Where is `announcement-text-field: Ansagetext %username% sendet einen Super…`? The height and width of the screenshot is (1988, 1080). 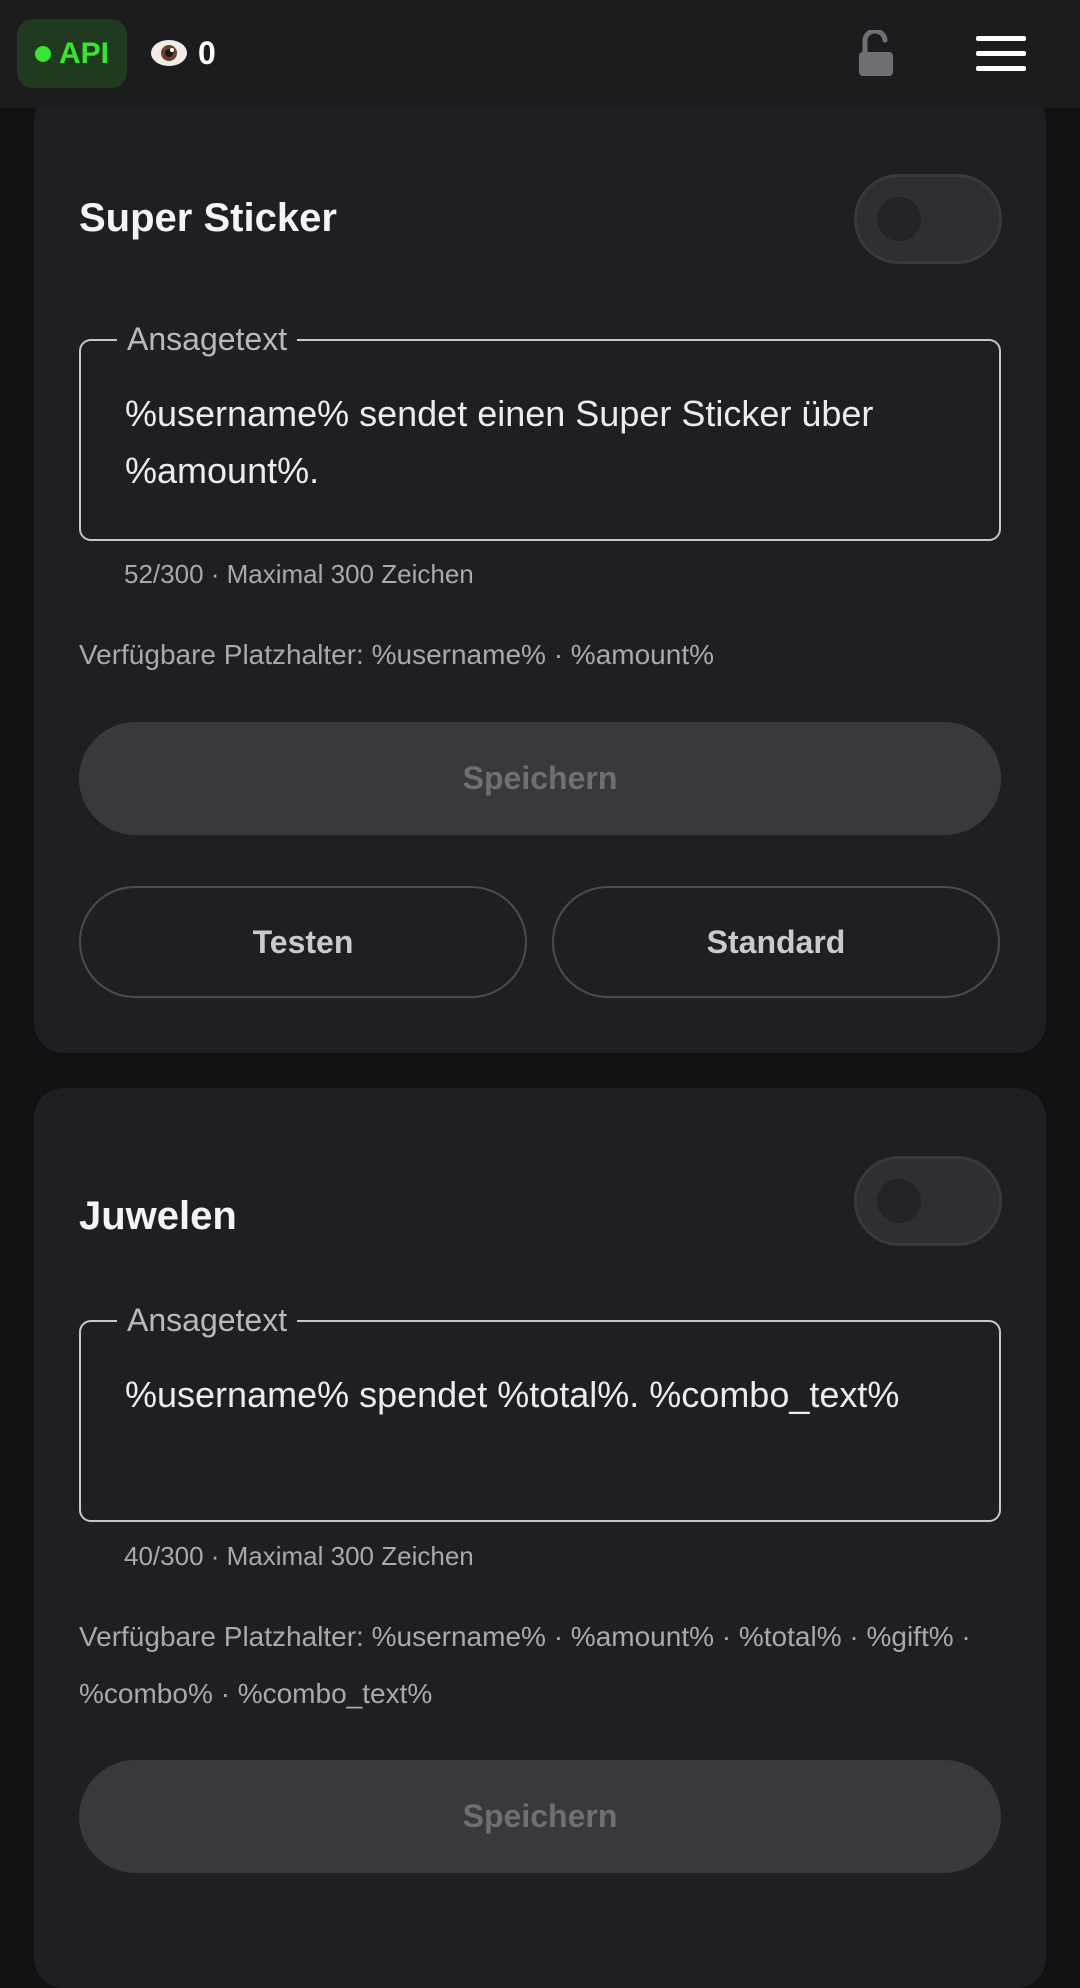
announcement-text-field: Ansagetext %username% sendet einen Super… is located at coordinates (540, 430).